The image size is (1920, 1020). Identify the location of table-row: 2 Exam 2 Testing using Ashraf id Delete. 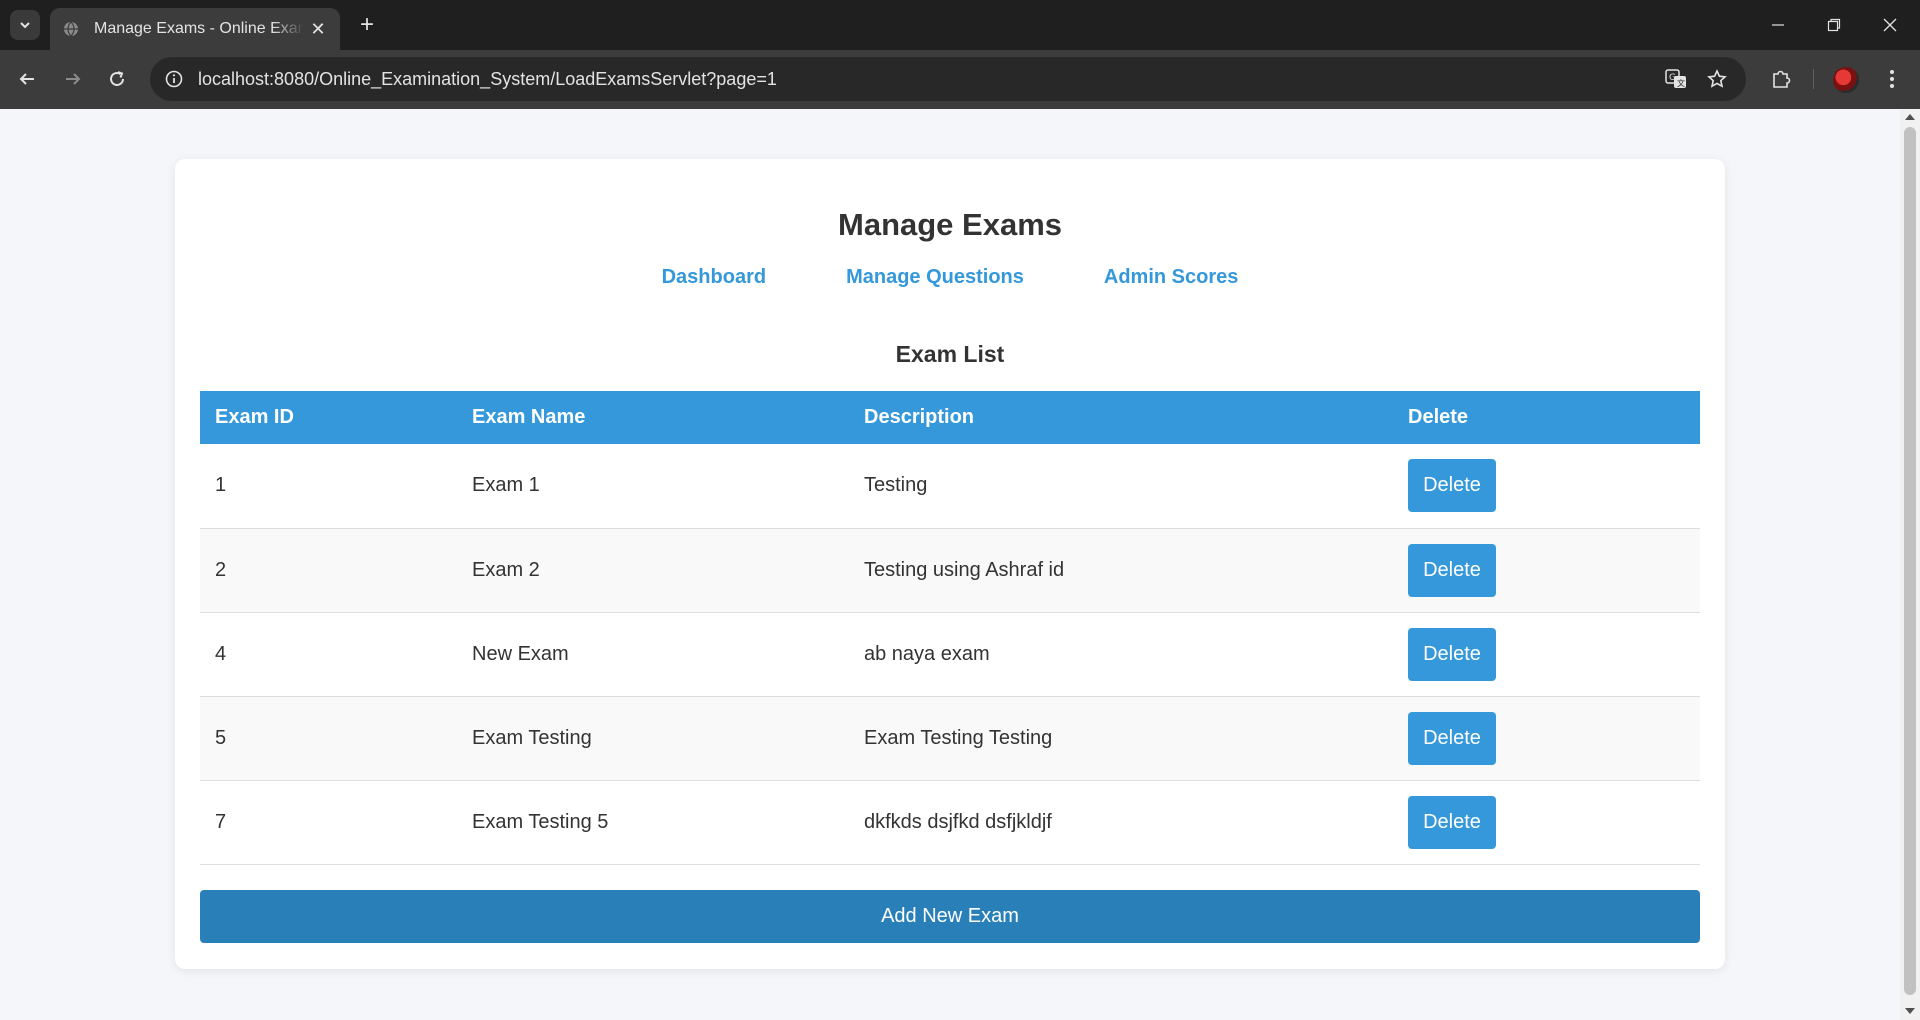
(950, 570).